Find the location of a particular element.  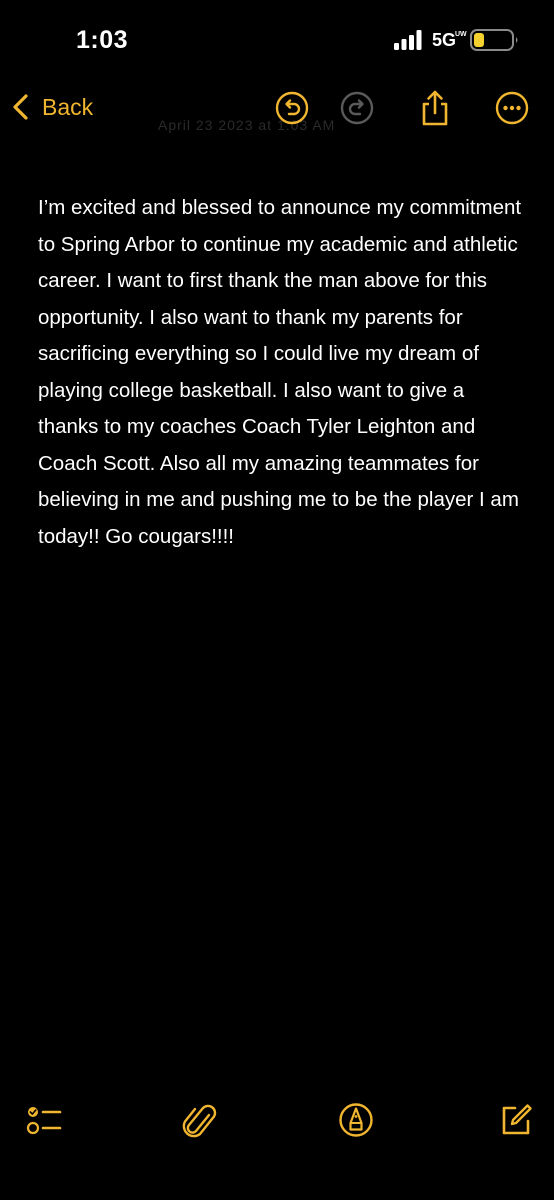

share-icon is located at coordinates (435, 108).